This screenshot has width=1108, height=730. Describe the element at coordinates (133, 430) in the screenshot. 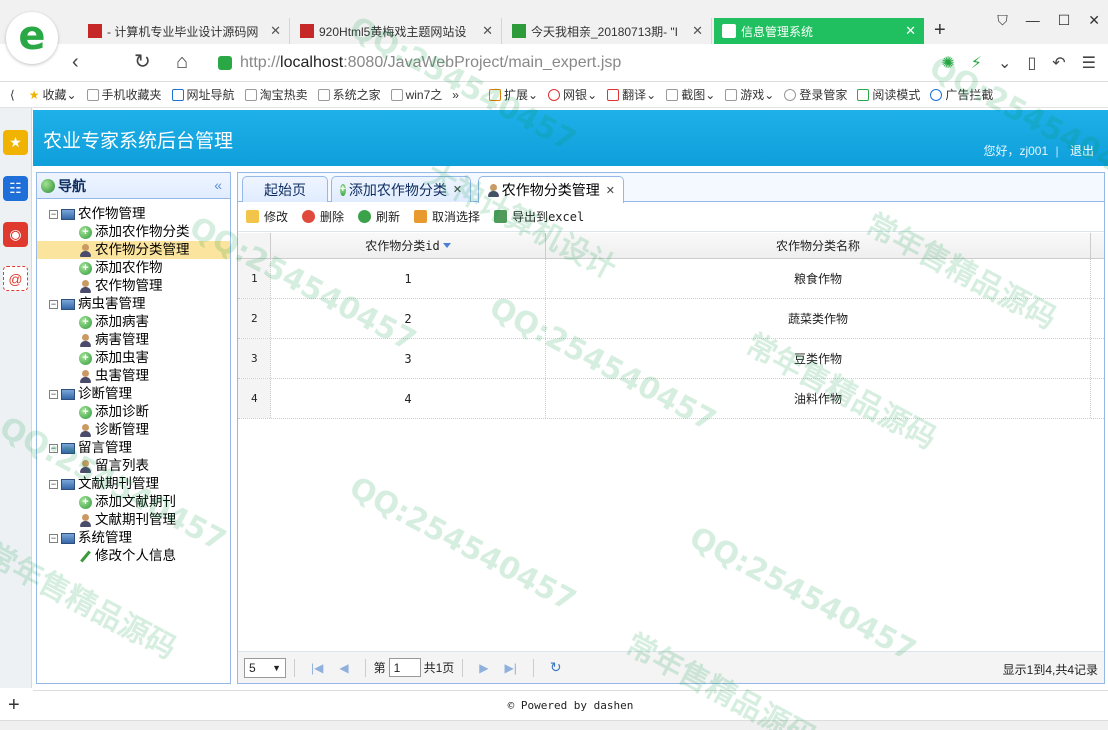

I see `nav-item: 诊断管理` at that location.